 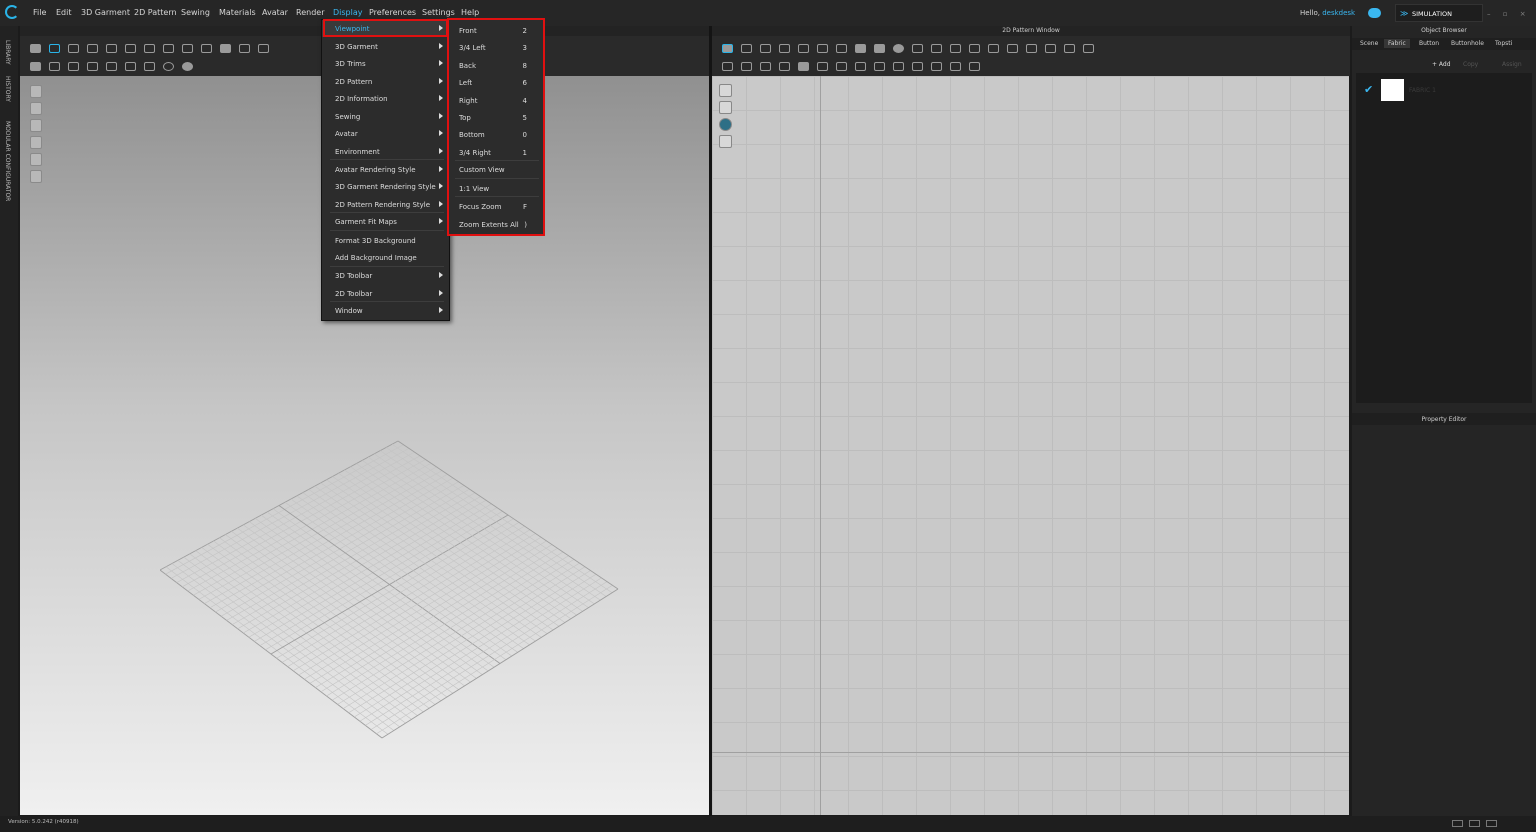 I want to click on curve-point-icon, so click(x=784, y=47).